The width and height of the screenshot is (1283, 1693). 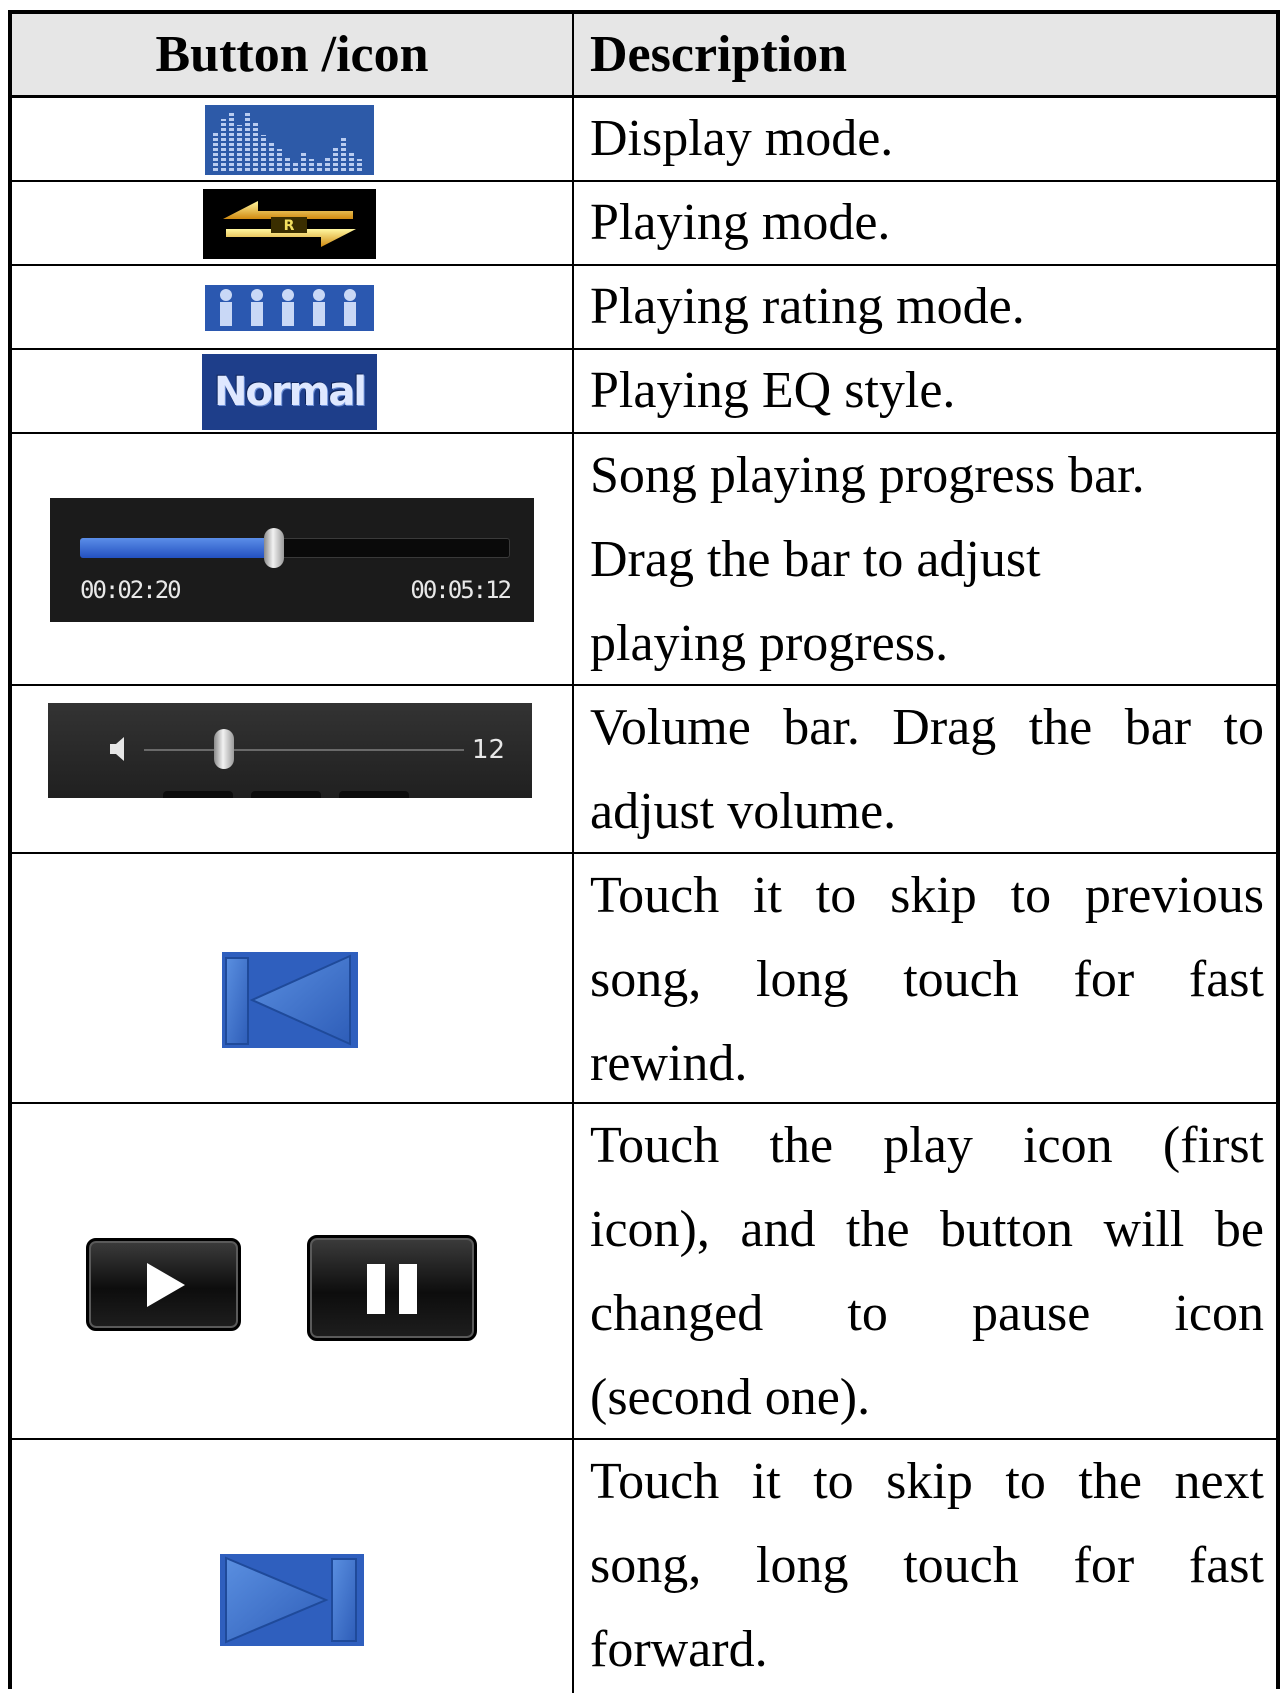 I want to click on progress-bar-panel: 00:02:20 00:05:12, so click(x=292, y=560).